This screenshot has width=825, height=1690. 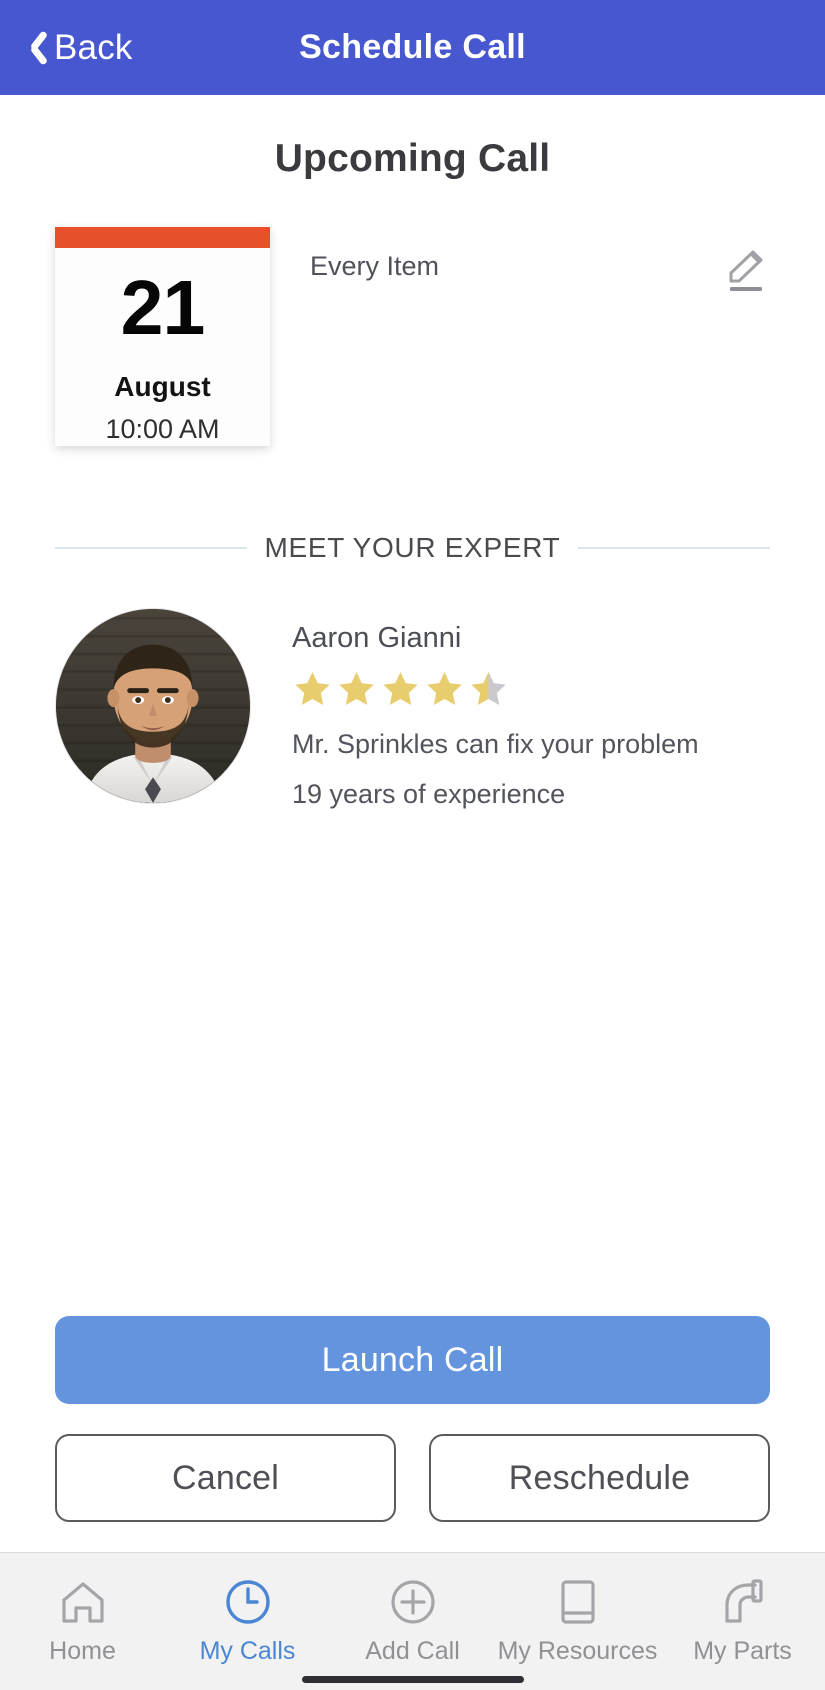 What do you see at coordinates (162, 429) in the screenshot?
I see `calendar-time: 10:00 AM` at bounding box center [162, 429].